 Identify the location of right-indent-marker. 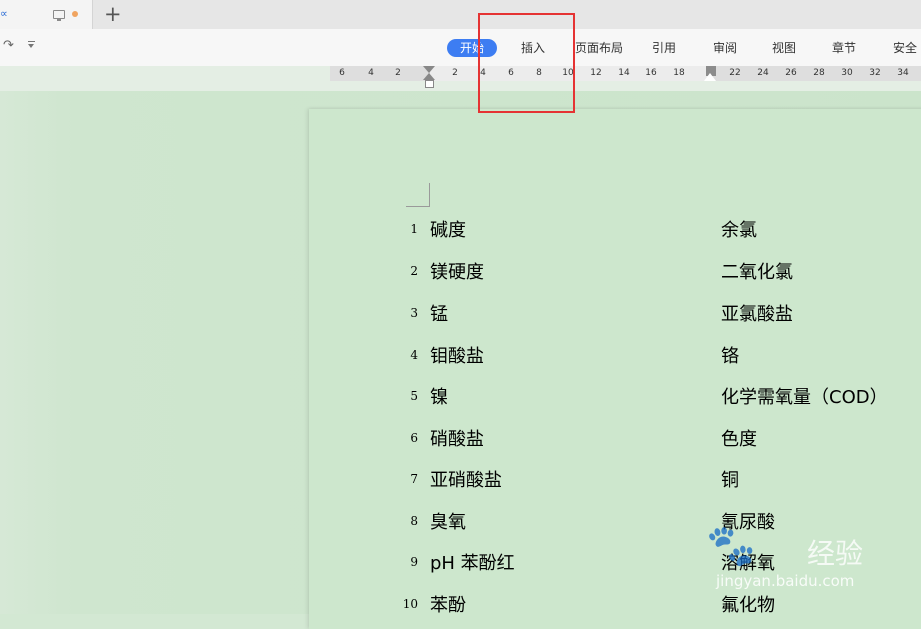
(710, 77).